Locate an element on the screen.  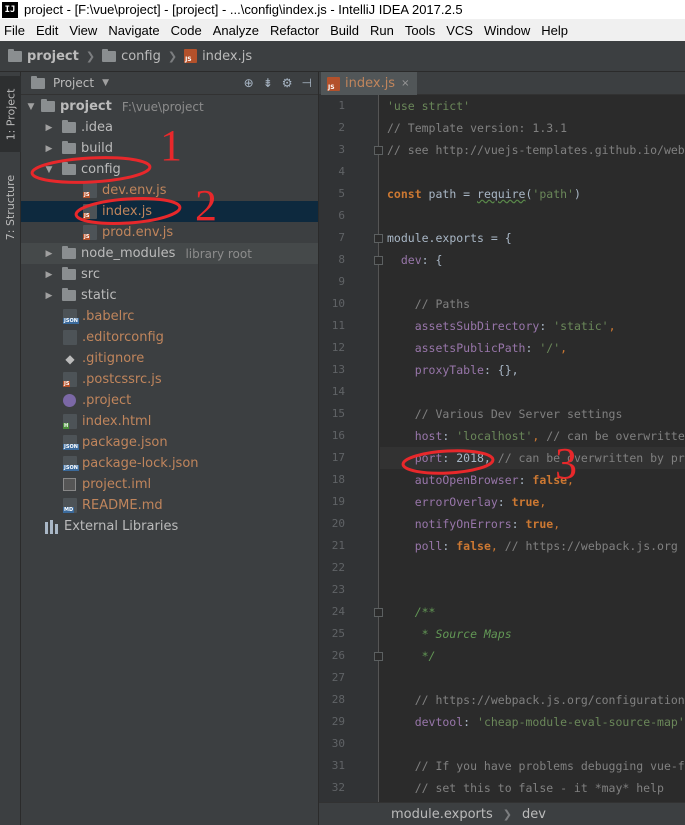
tree-node-dev-env-js: JS dev.env.js is located at coordinates (169, 190).